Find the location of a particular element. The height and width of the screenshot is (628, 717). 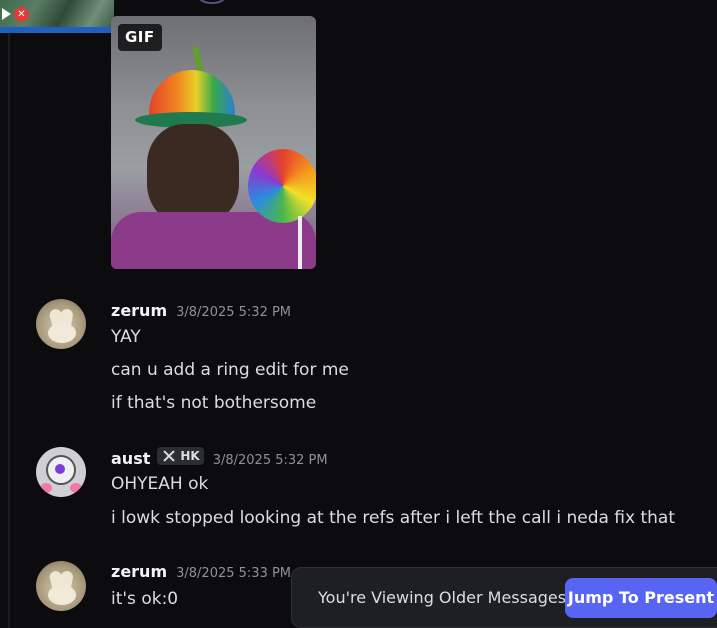

message-timestamp: 3/8/2025 5:33 PM is located at coordinates (234, 573).